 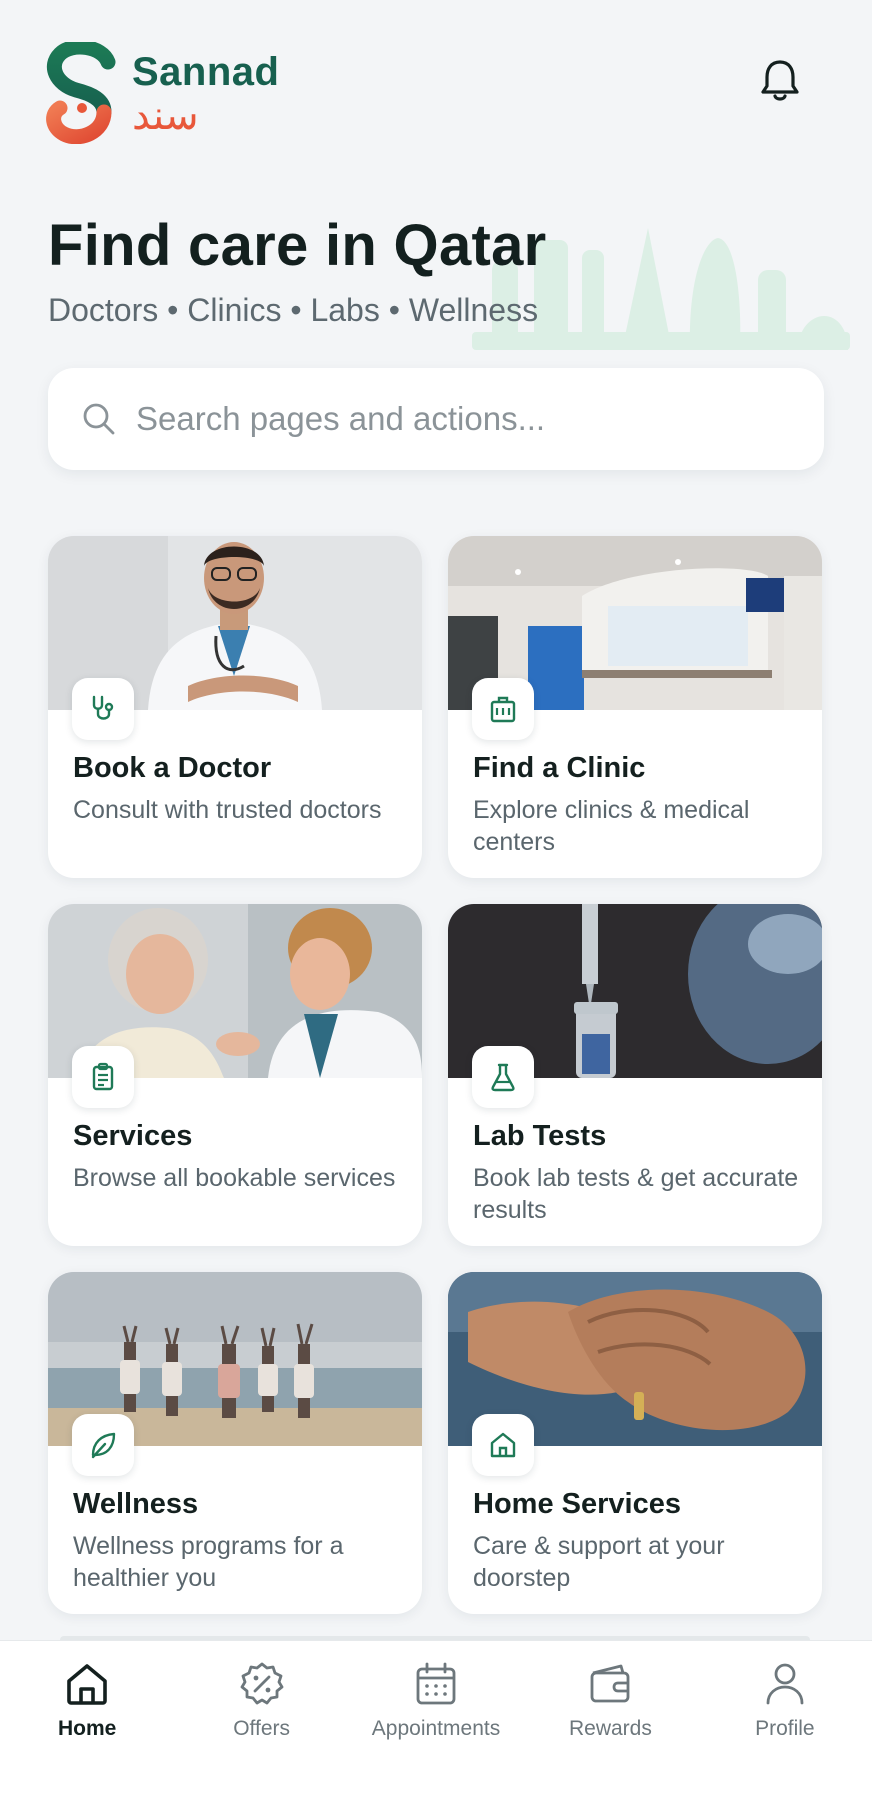 What do you see at coordinates (165, 116) in the screenshot?
I see `brand-name-ar: سند` at bounding box center [165, 116].